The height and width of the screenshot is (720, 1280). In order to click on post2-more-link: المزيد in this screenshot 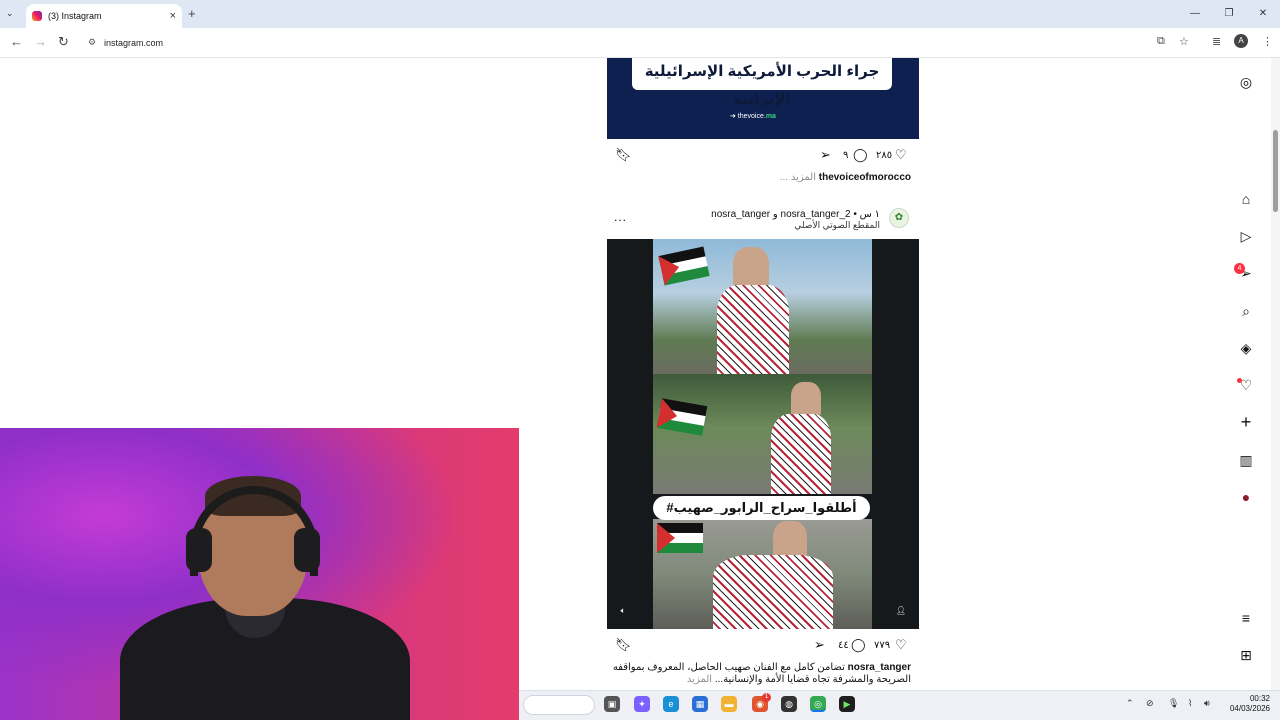, I will do `click(699, 679)`.